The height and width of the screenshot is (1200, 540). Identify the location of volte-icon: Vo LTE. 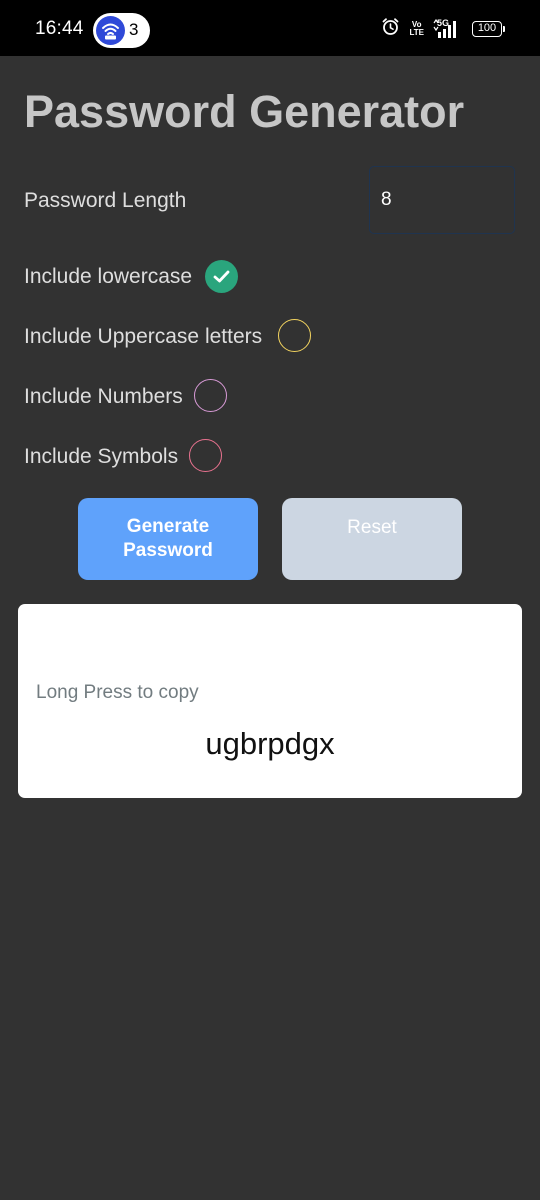
(416, 29).